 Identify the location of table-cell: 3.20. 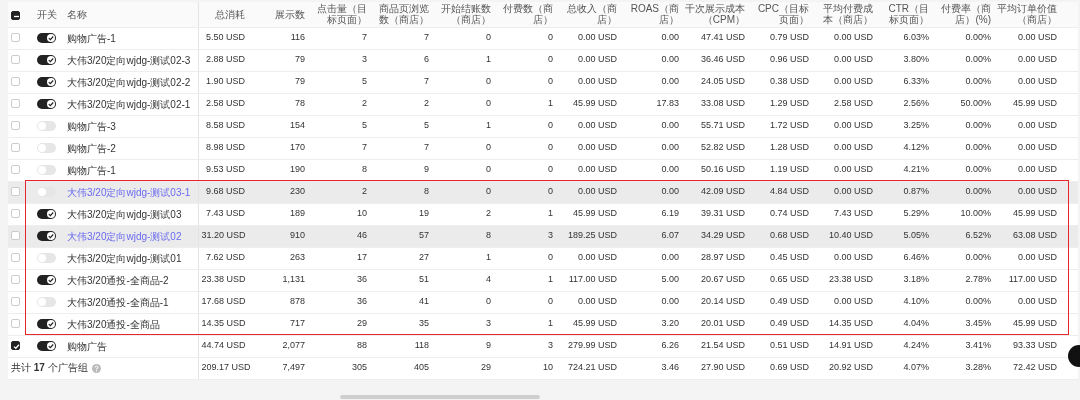
(670, 323).